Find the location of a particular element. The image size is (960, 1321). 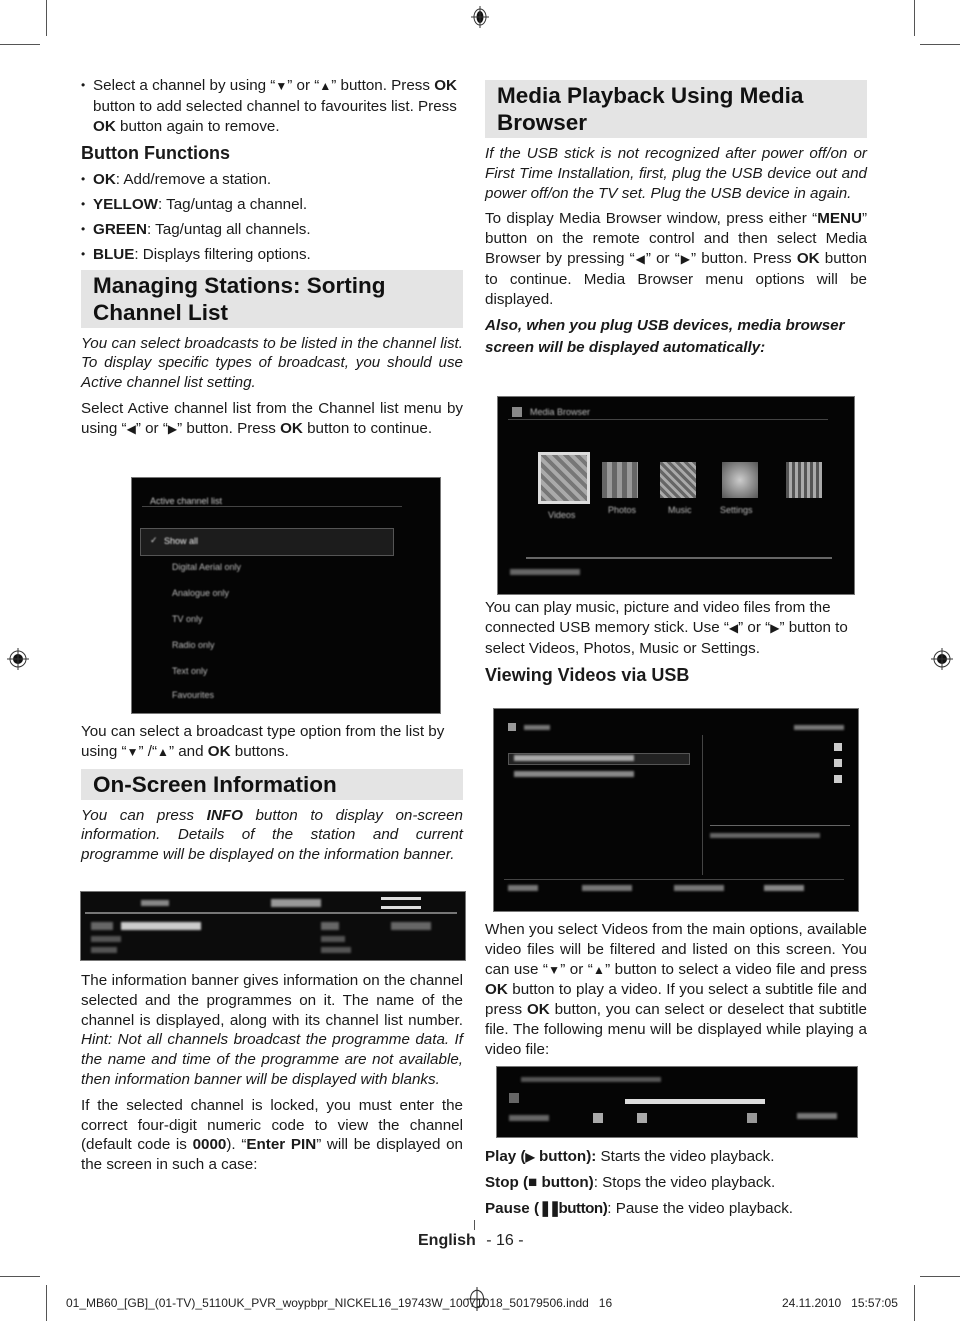

list-item: GREEN: Tag/untag all channels. is located at coordinates (272, 230).